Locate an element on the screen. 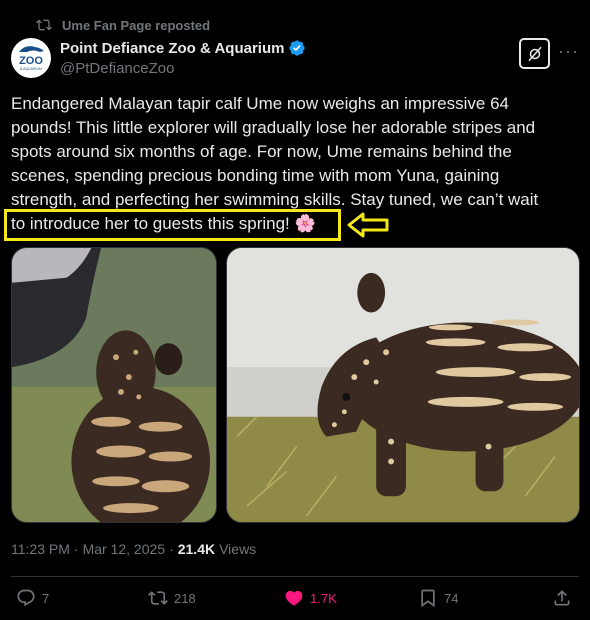 The width and height of the screenshot is (590, 620). annotation-highlight-box is located at coordinates (172, 225).